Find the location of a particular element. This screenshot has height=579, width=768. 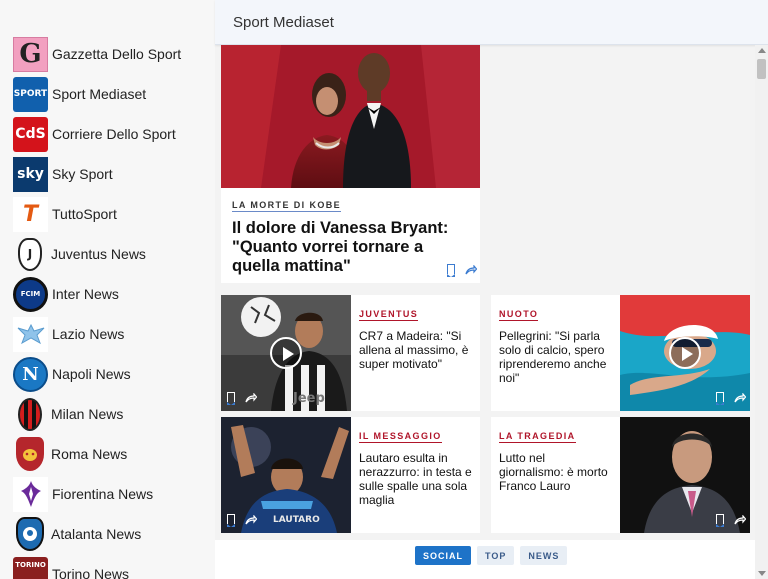

tab-top: TOP is located at coordinates (496, 555).